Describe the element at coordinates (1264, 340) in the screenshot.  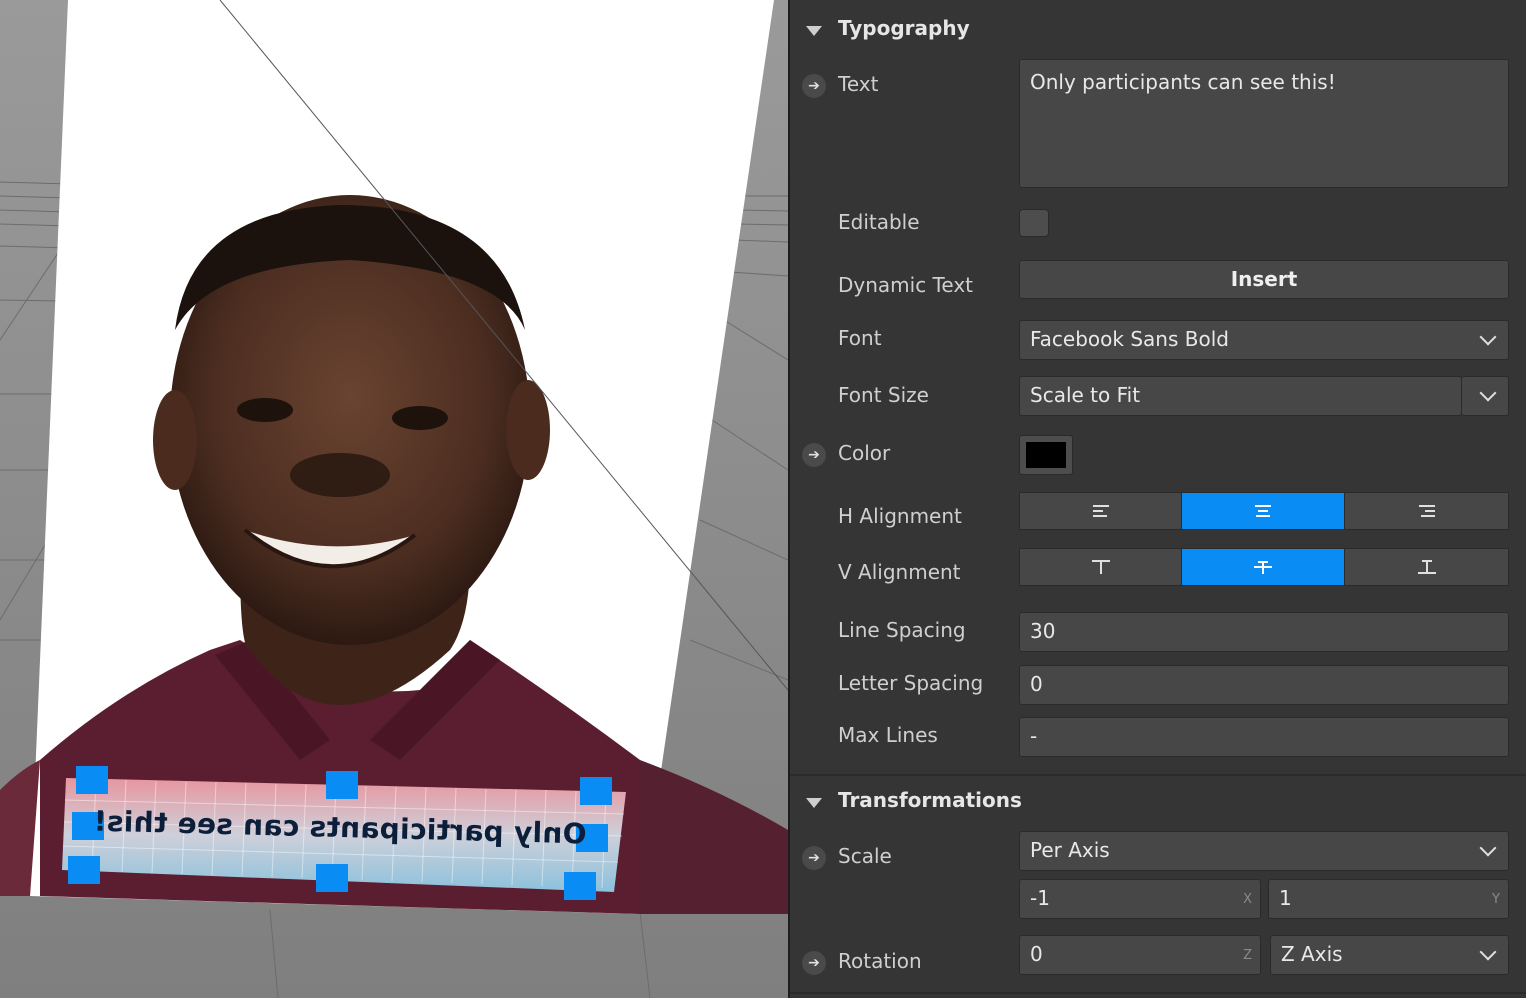
I see `font-dropdown: Facebook Sans Bold` at that location.